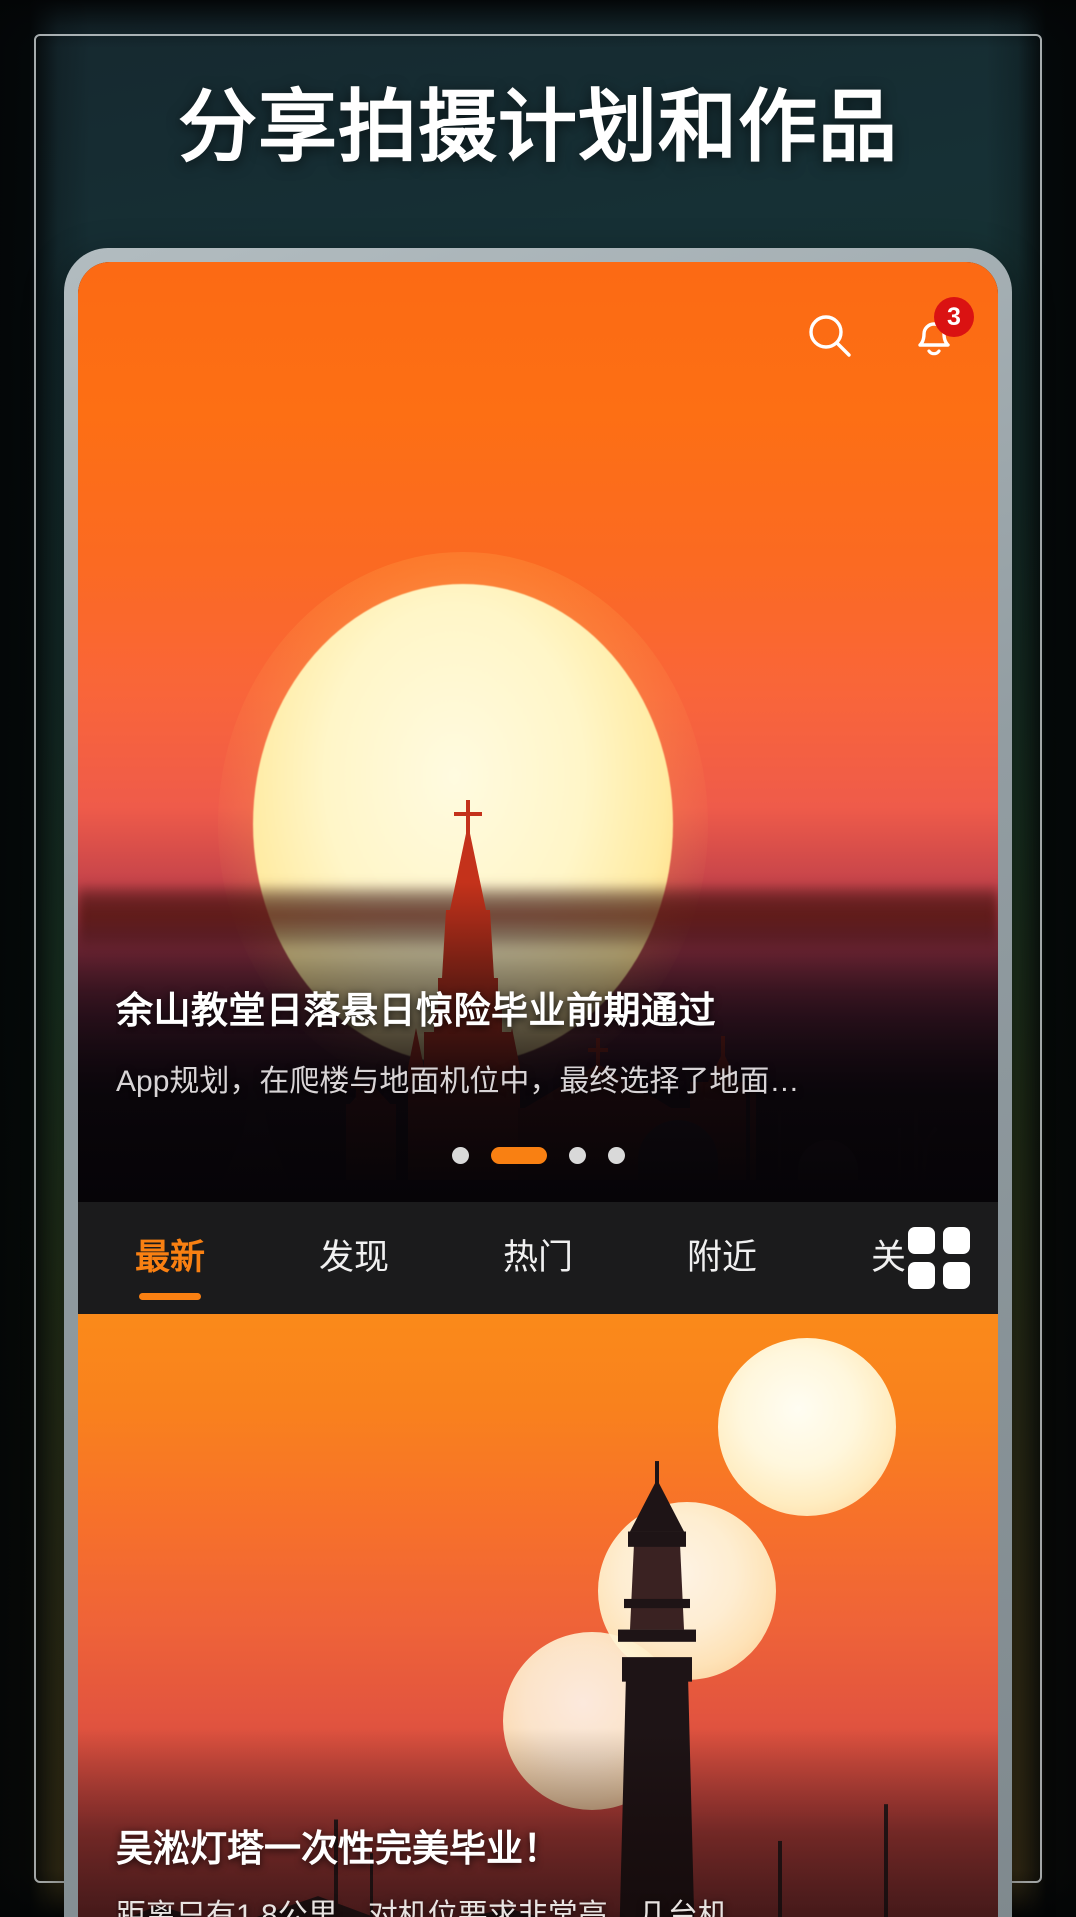 This screenshot has height=1917, width=1076. What do you see at coordinates (887, 331) in the screenshot?
I see `app-topbar: 3` at bounding box center [887, 331].